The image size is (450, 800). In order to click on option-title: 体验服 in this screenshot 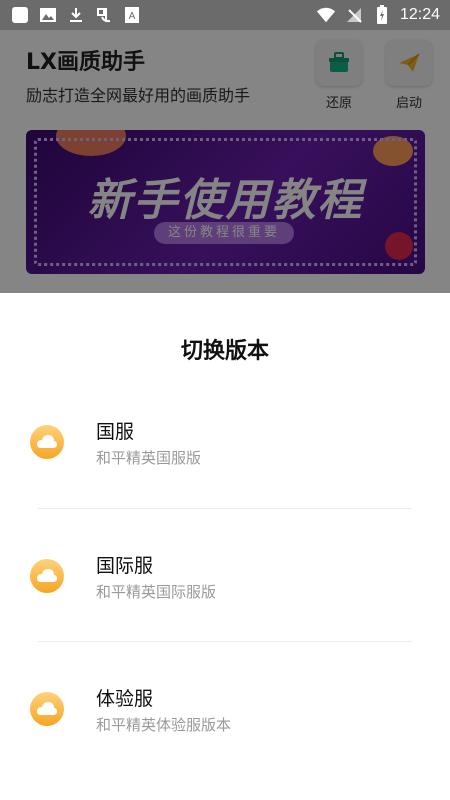, I will do `click(125, 699)`.